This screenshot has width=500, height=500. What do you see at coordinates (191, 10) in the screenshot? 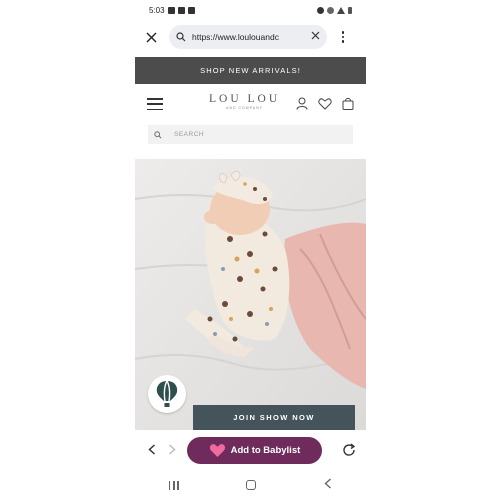
I see `image-notification-icon` at bounding box center [191, 10].